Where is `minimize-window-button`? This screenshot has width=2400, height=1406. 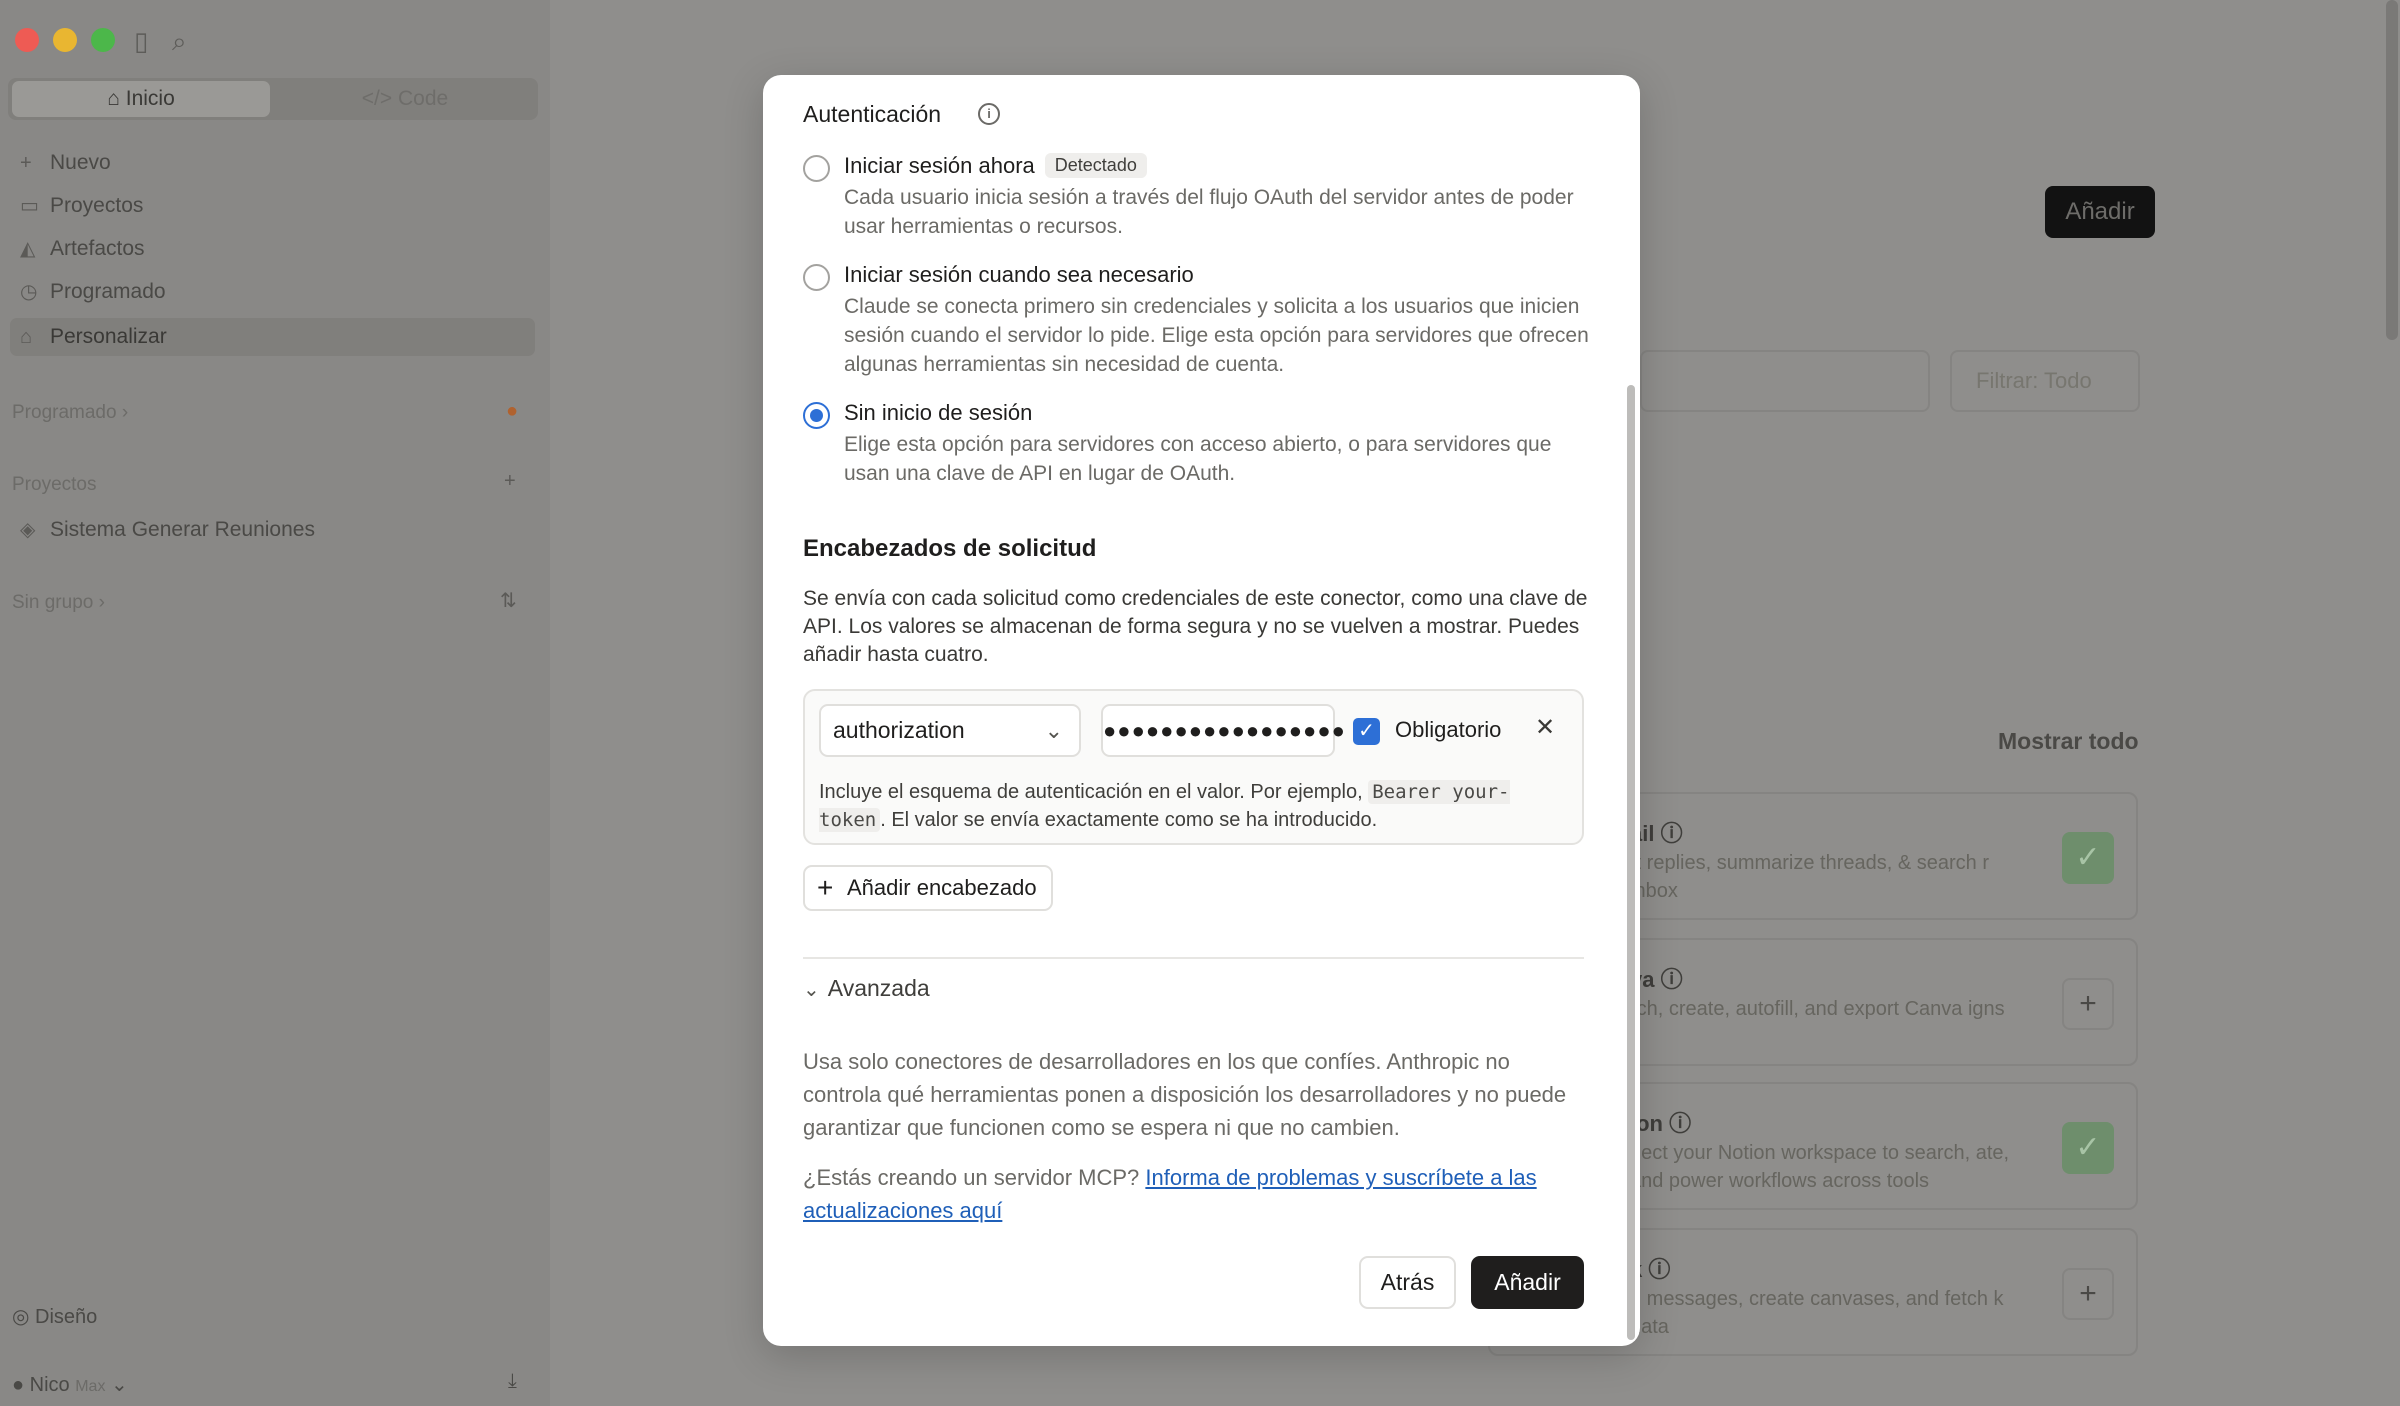
minimize-window-button is located at coordinates (65, 40).